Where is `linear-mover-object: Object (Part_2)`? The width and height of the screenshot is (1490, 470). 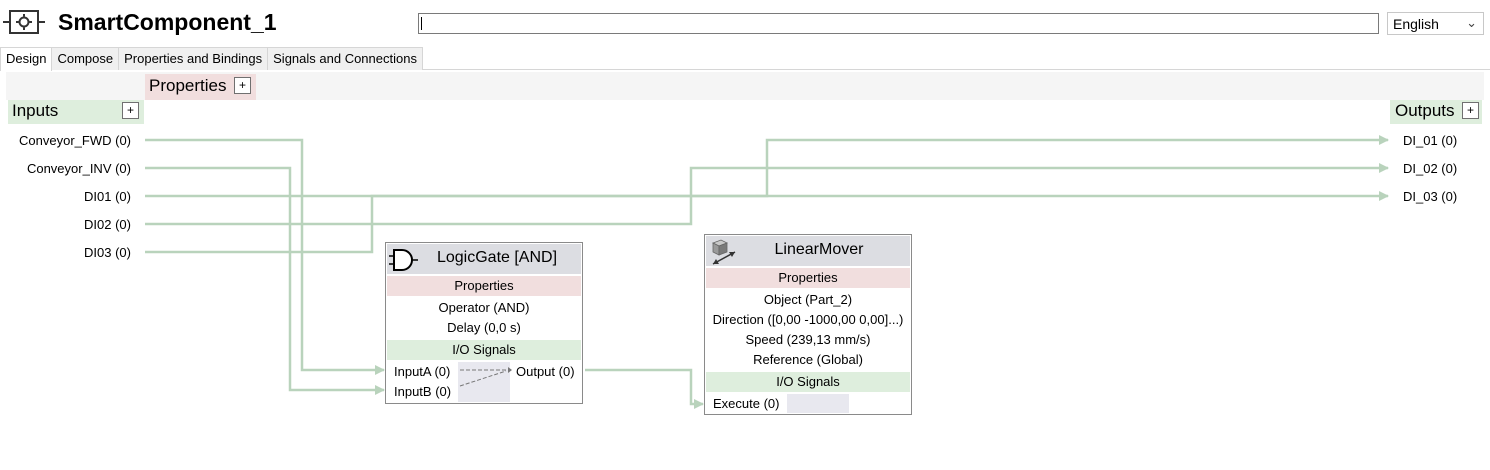
linear-mover-object: Object (Part_2) is located at coordinates (808, 299).